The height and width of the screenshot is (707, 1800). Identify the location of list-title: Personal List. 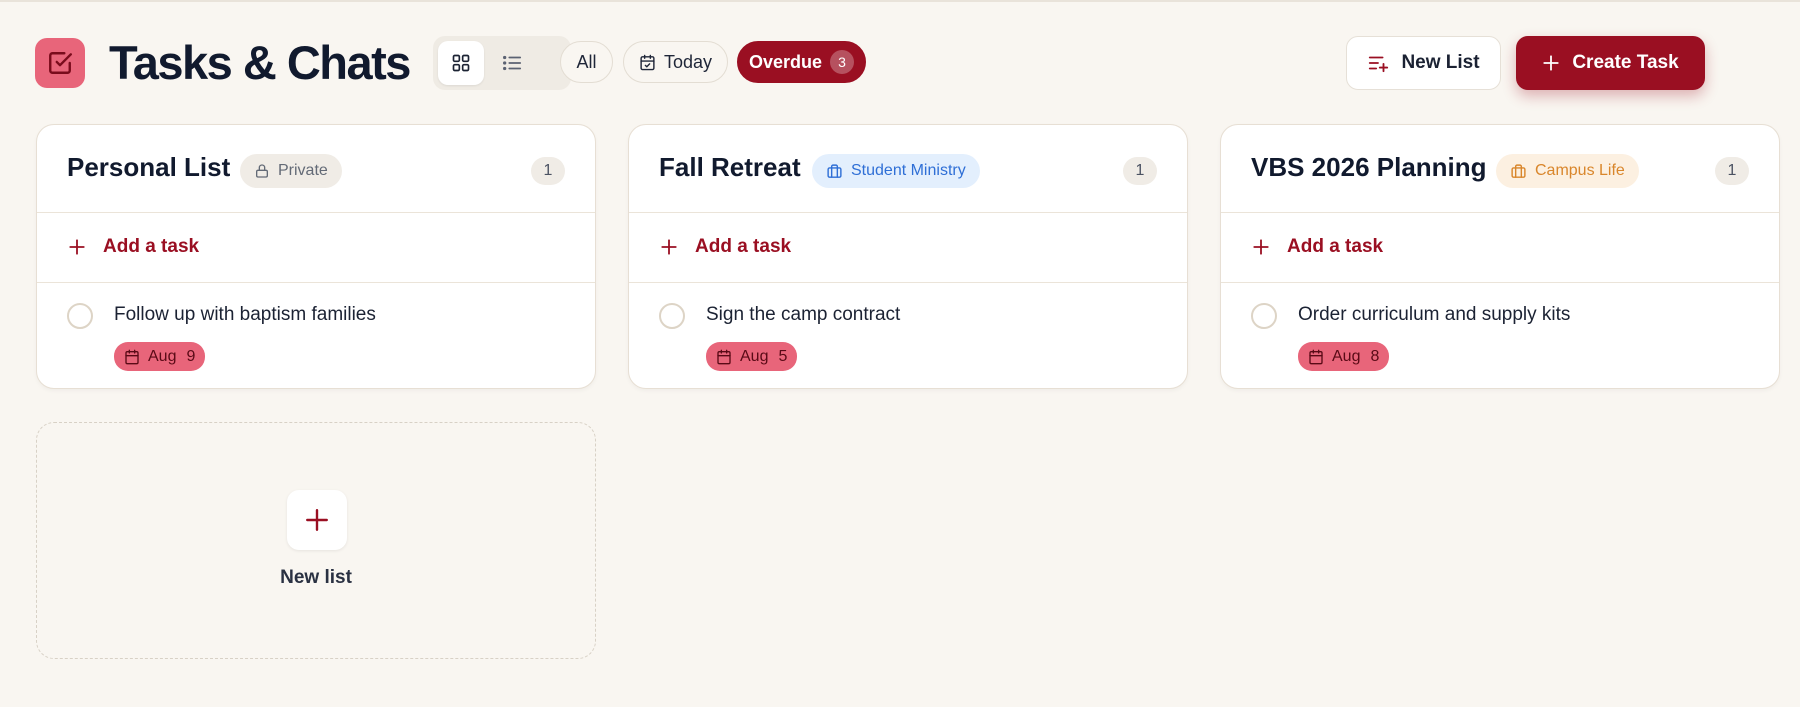
(148, 167).